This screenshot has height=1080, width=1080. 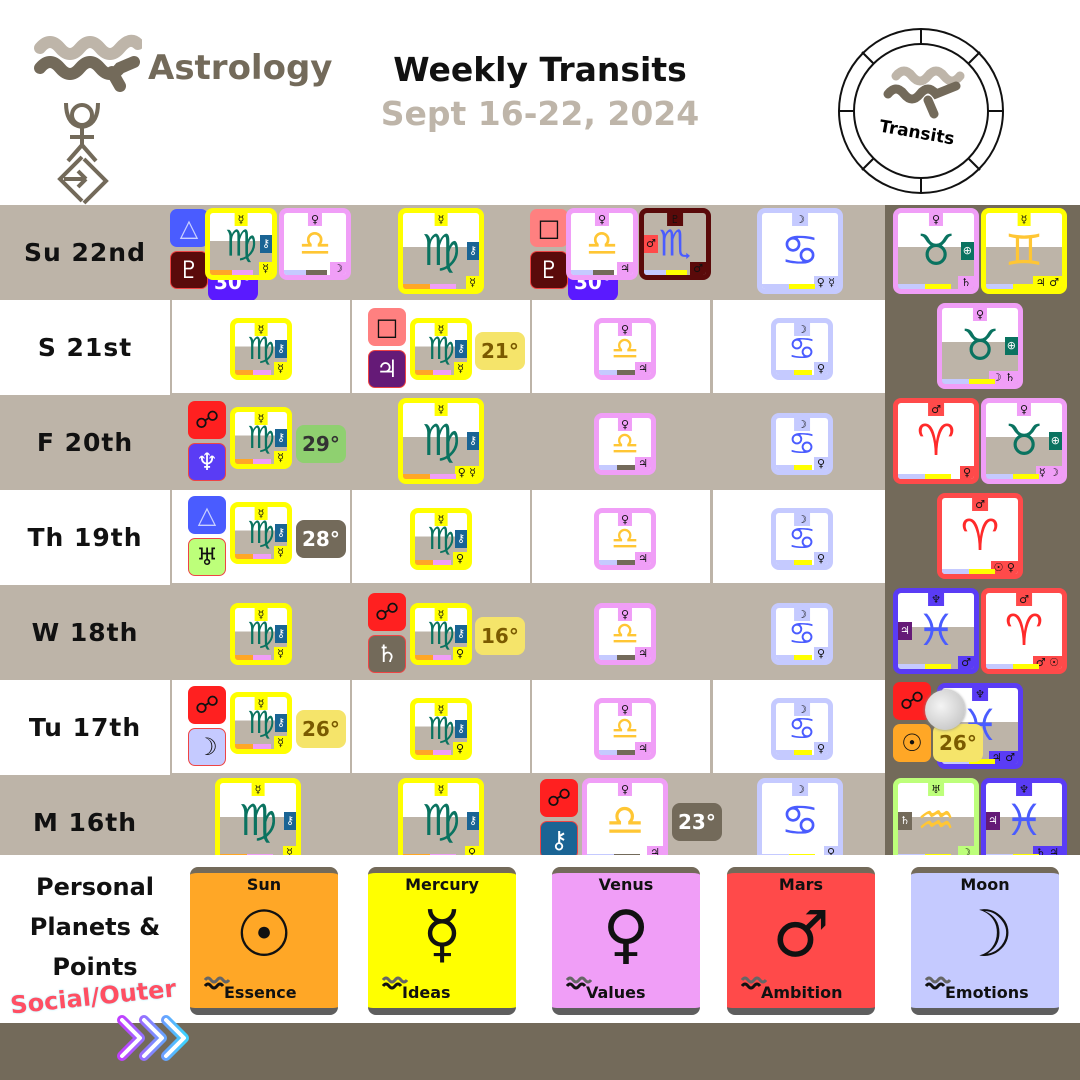 What do you see at coordinates (85, 632) in the screenshot?
I see `day-label: W 18th` at bounding box center [85, 632].